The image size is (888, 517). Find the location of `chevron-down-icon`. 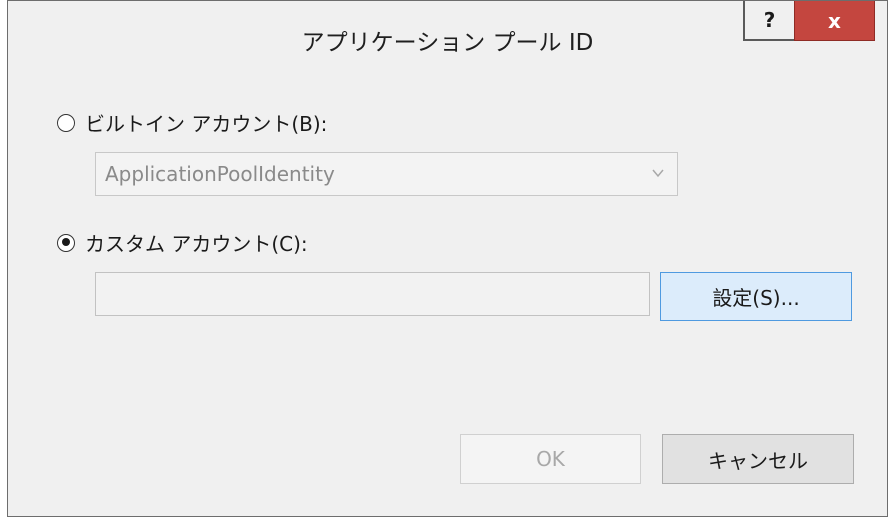

chevron-down-icon is located at coordinates (658, 173).